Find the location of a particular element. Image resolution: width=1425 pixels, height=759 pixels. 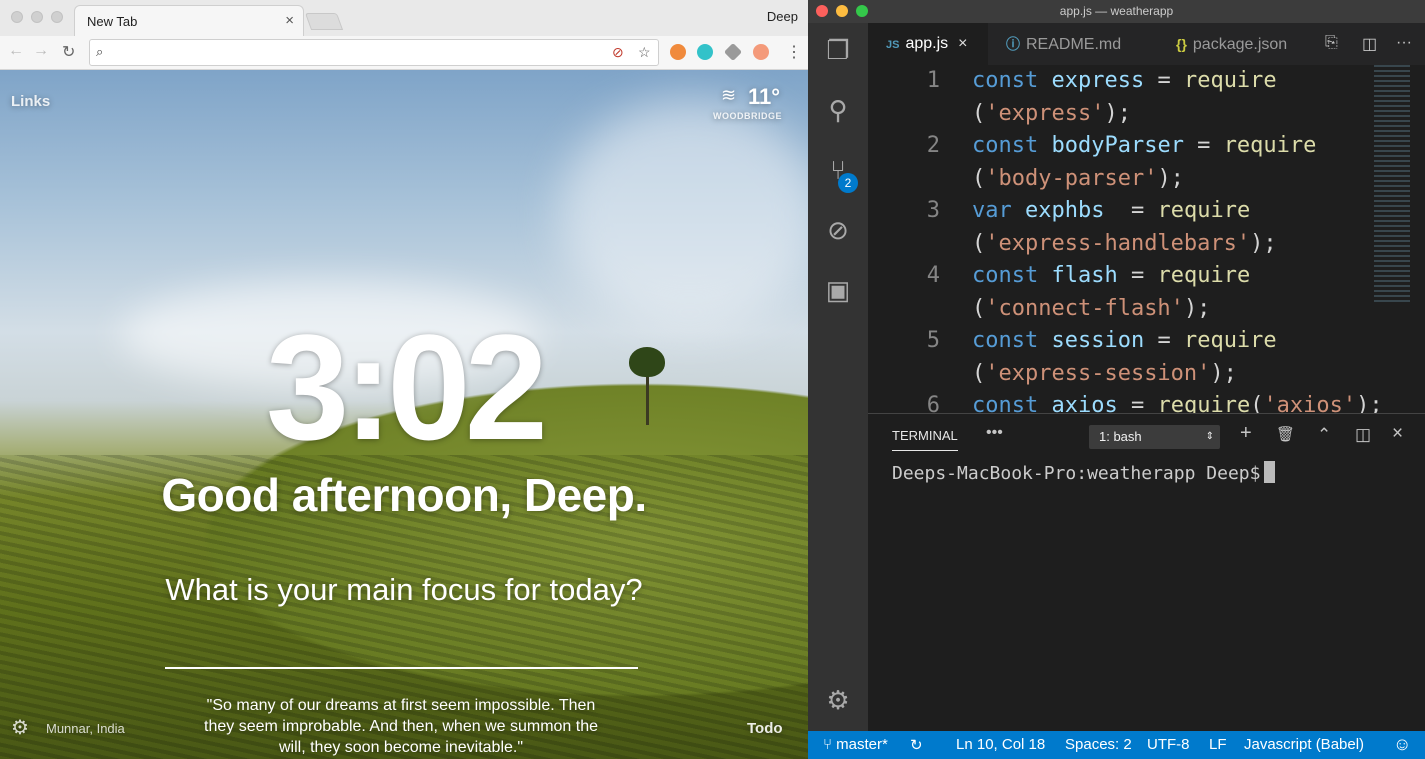

tab-new-tab: New Tab × is located at coordinates (189, 20).